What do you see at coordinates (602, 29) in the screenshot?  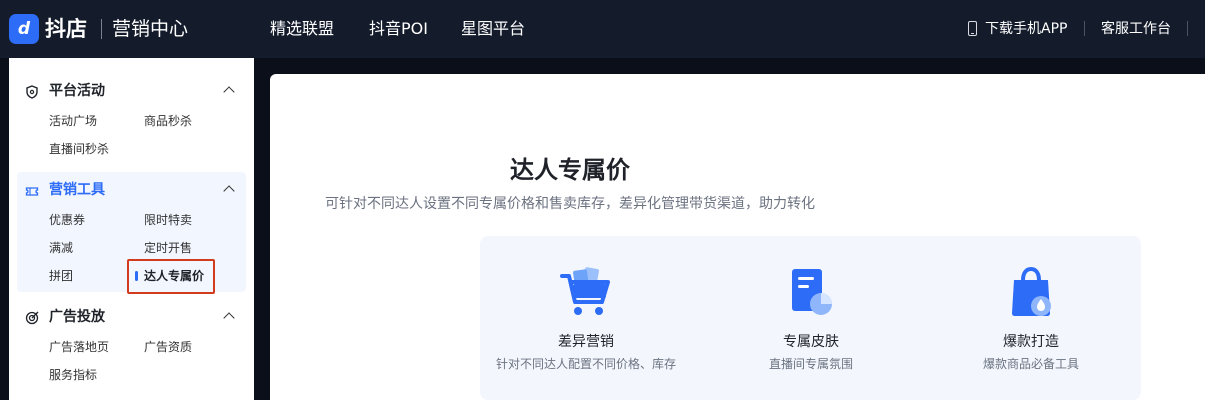 I see `top-navigation-bar: d 抖店 营销中心 精选联盟 抖音POI 星图平台 下载手机APP 客服工作台` at bounding box center [602, 29].